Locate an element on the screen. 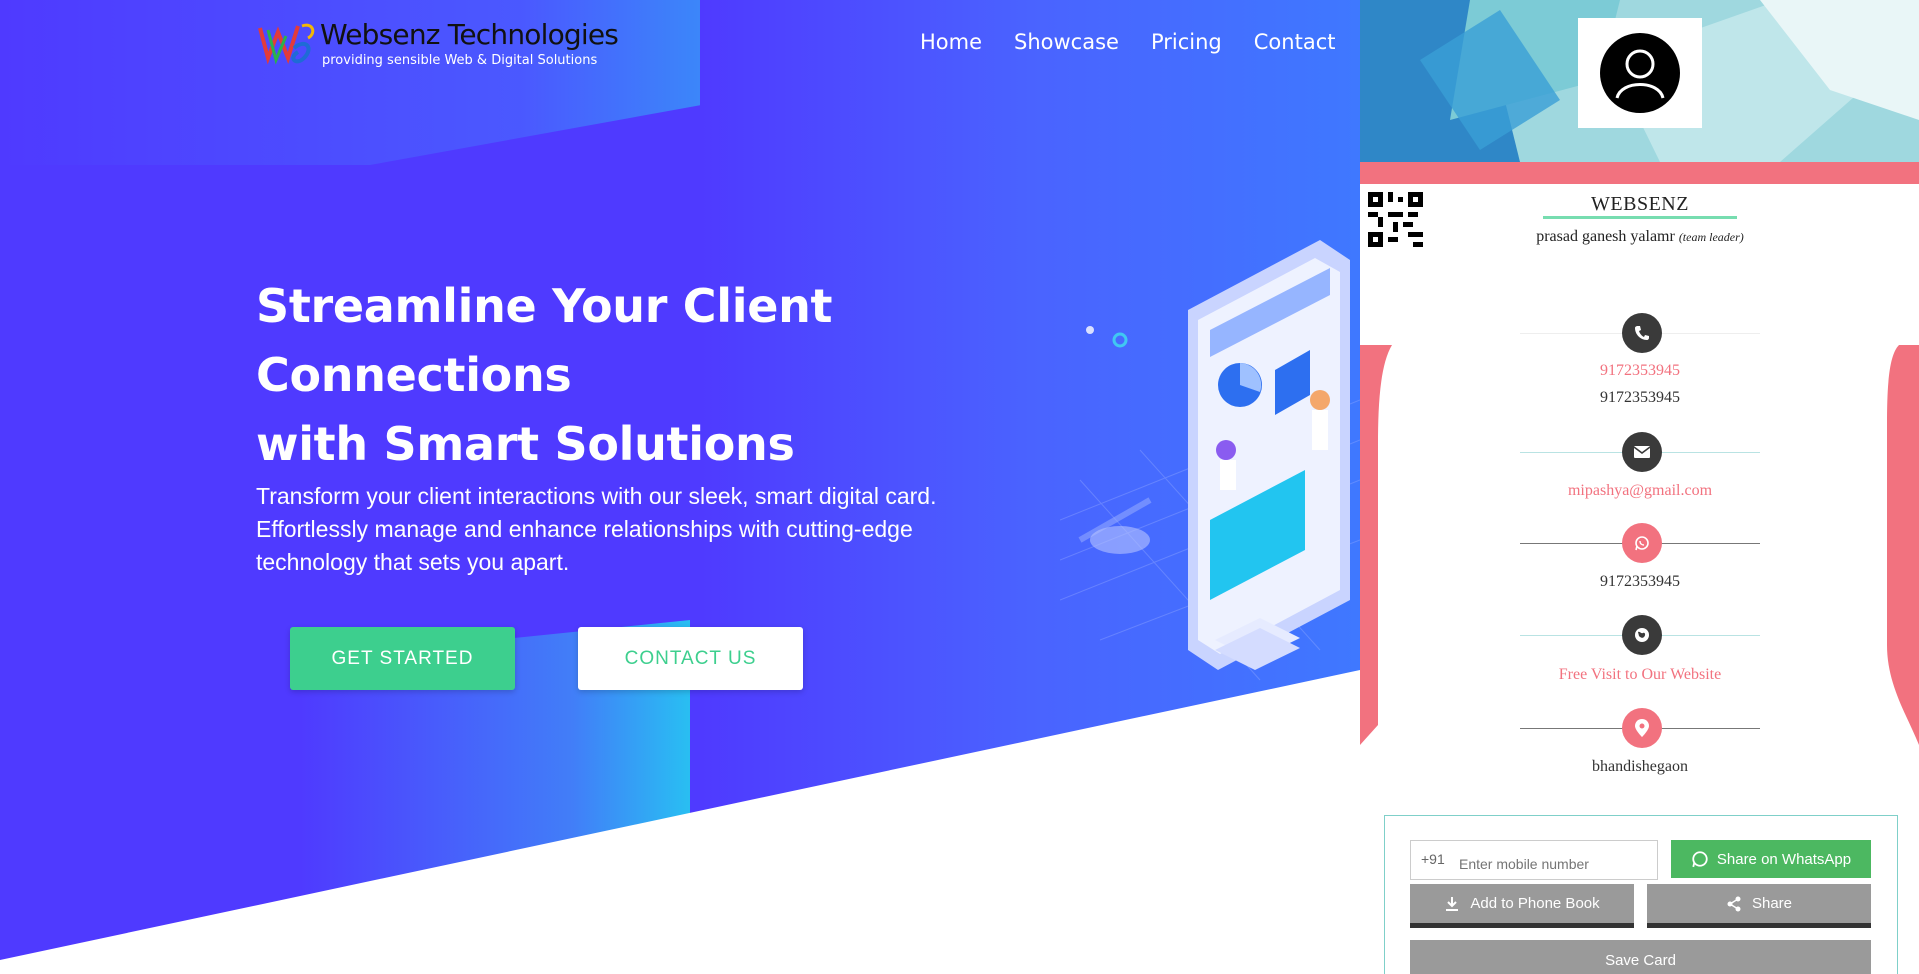  card-person: prasad ganesh yalamr (team leader) is located at coordinates (1640, 237).